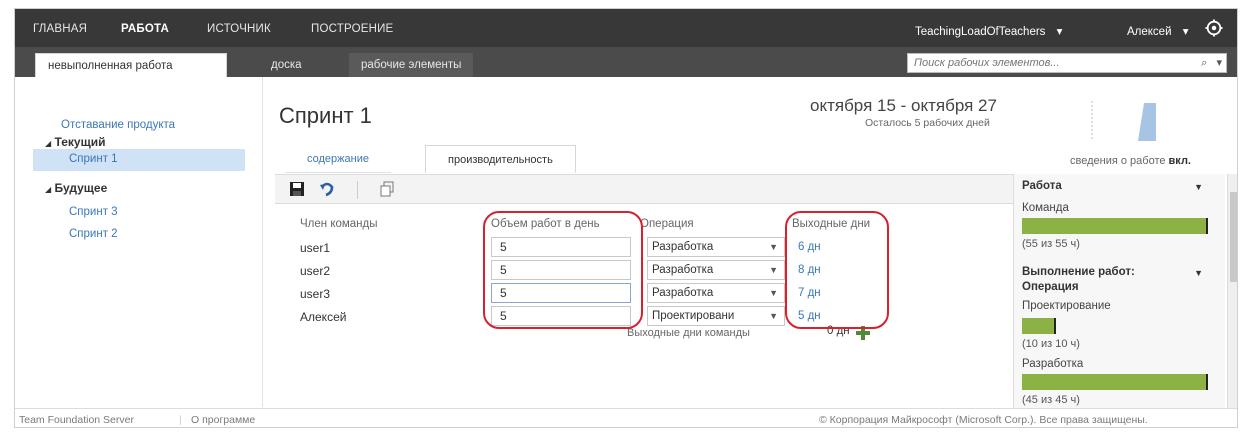  Describe the element at coordinates (831, 224) in the screenshot. I see `header-days-off: Выходные дни` at that location.